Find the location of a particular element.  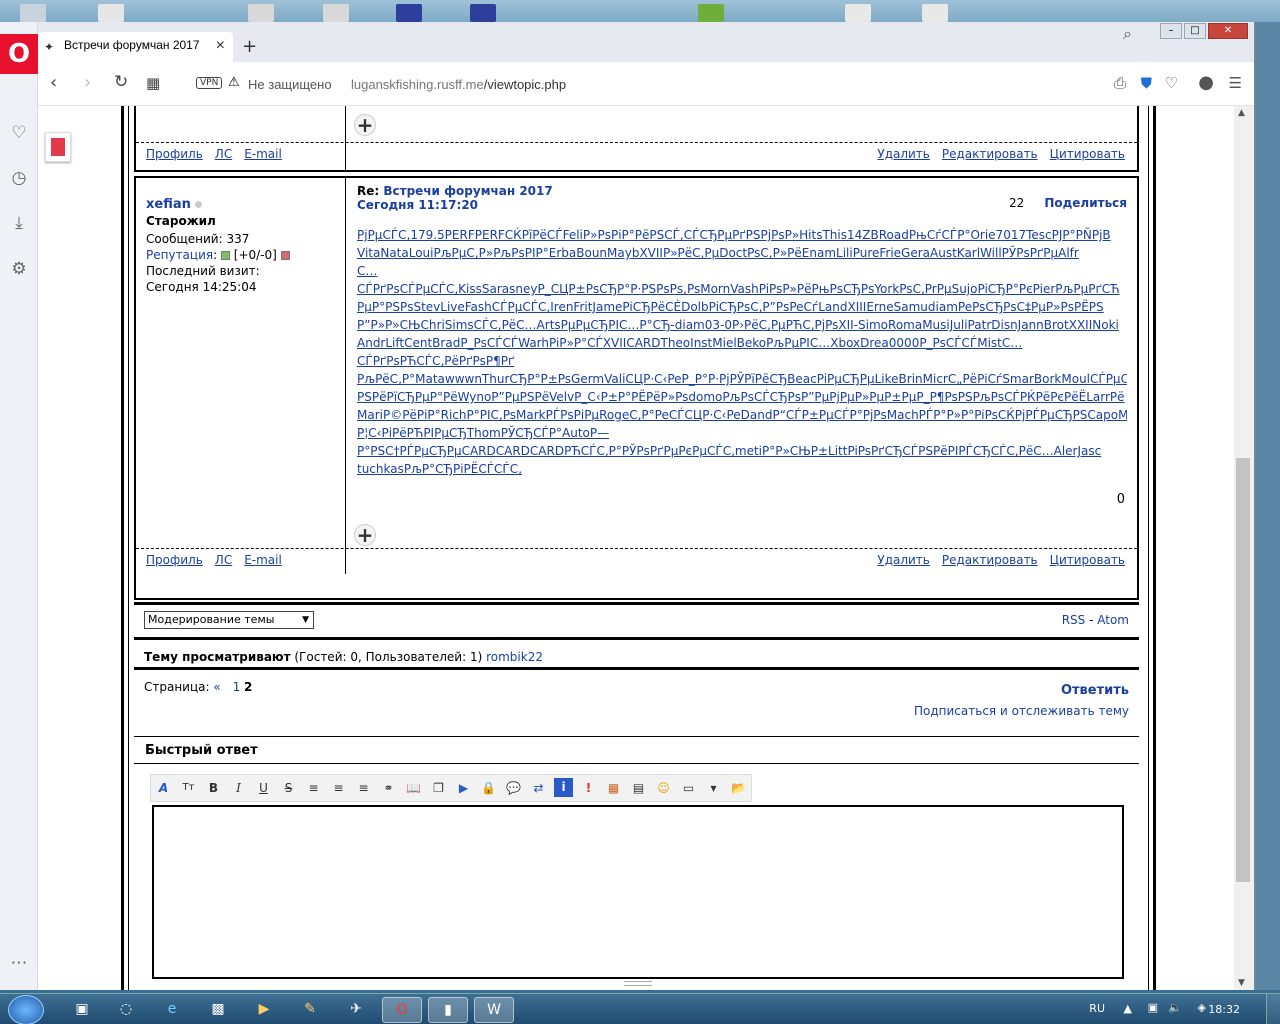

taskbar-app-icon: ✈ is located at coordinates (356, 1010).